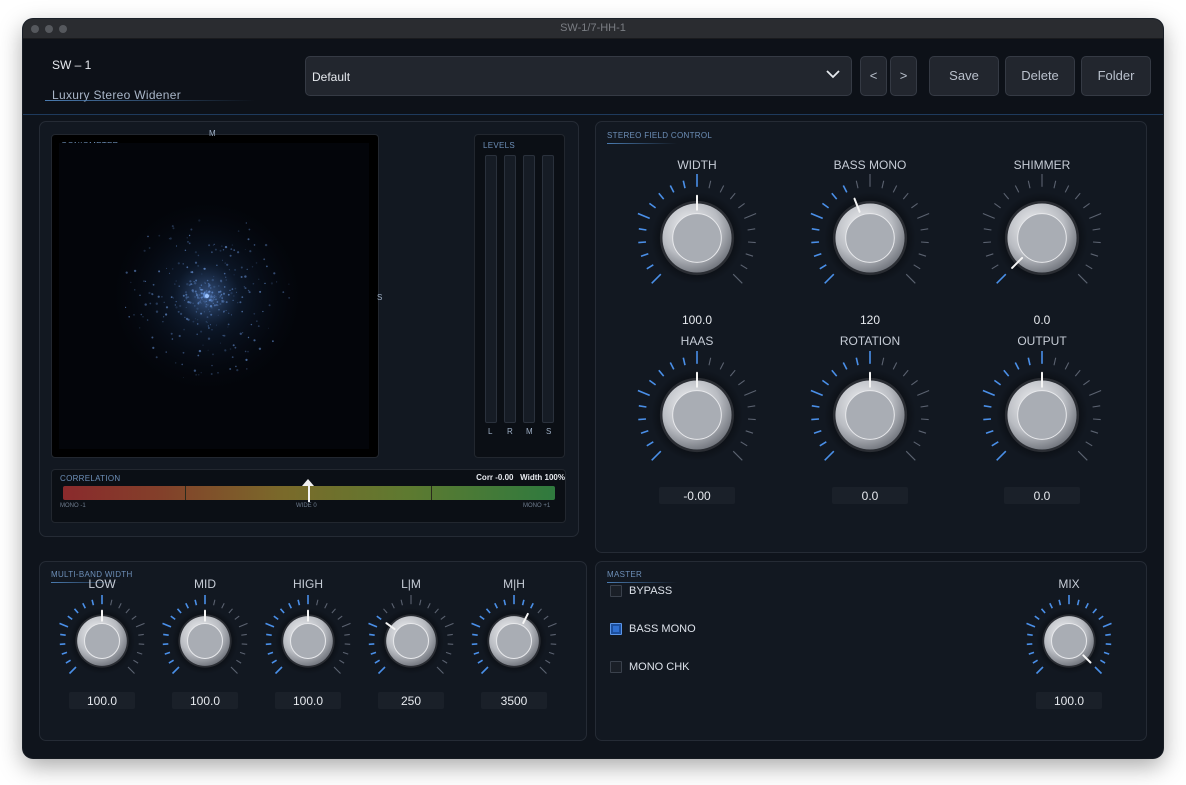 The height and width of the screenshot is (785, 1186). Describe the element at coordinates (870, 341) in the screenshot. I see `rotation-label: ROTATION` at that location.